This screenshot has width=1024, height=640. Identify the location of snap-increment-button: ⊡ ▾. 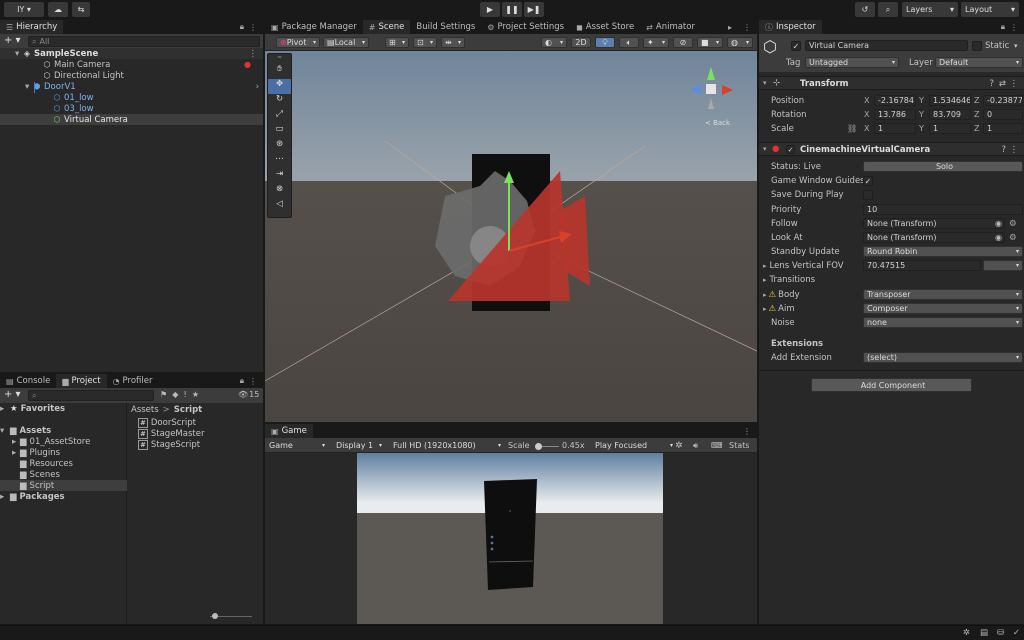
(425, 42).